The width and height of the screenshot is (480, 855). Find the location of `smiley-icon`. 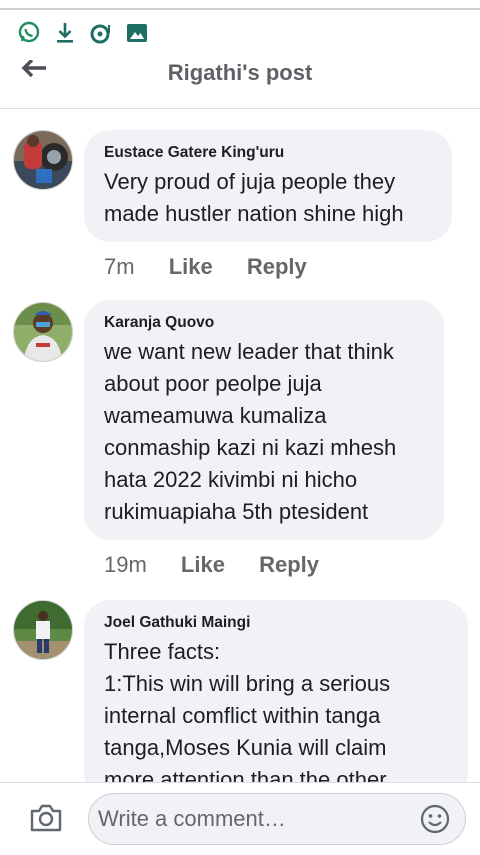

smiley-icon is located at coordinates (435, 819).